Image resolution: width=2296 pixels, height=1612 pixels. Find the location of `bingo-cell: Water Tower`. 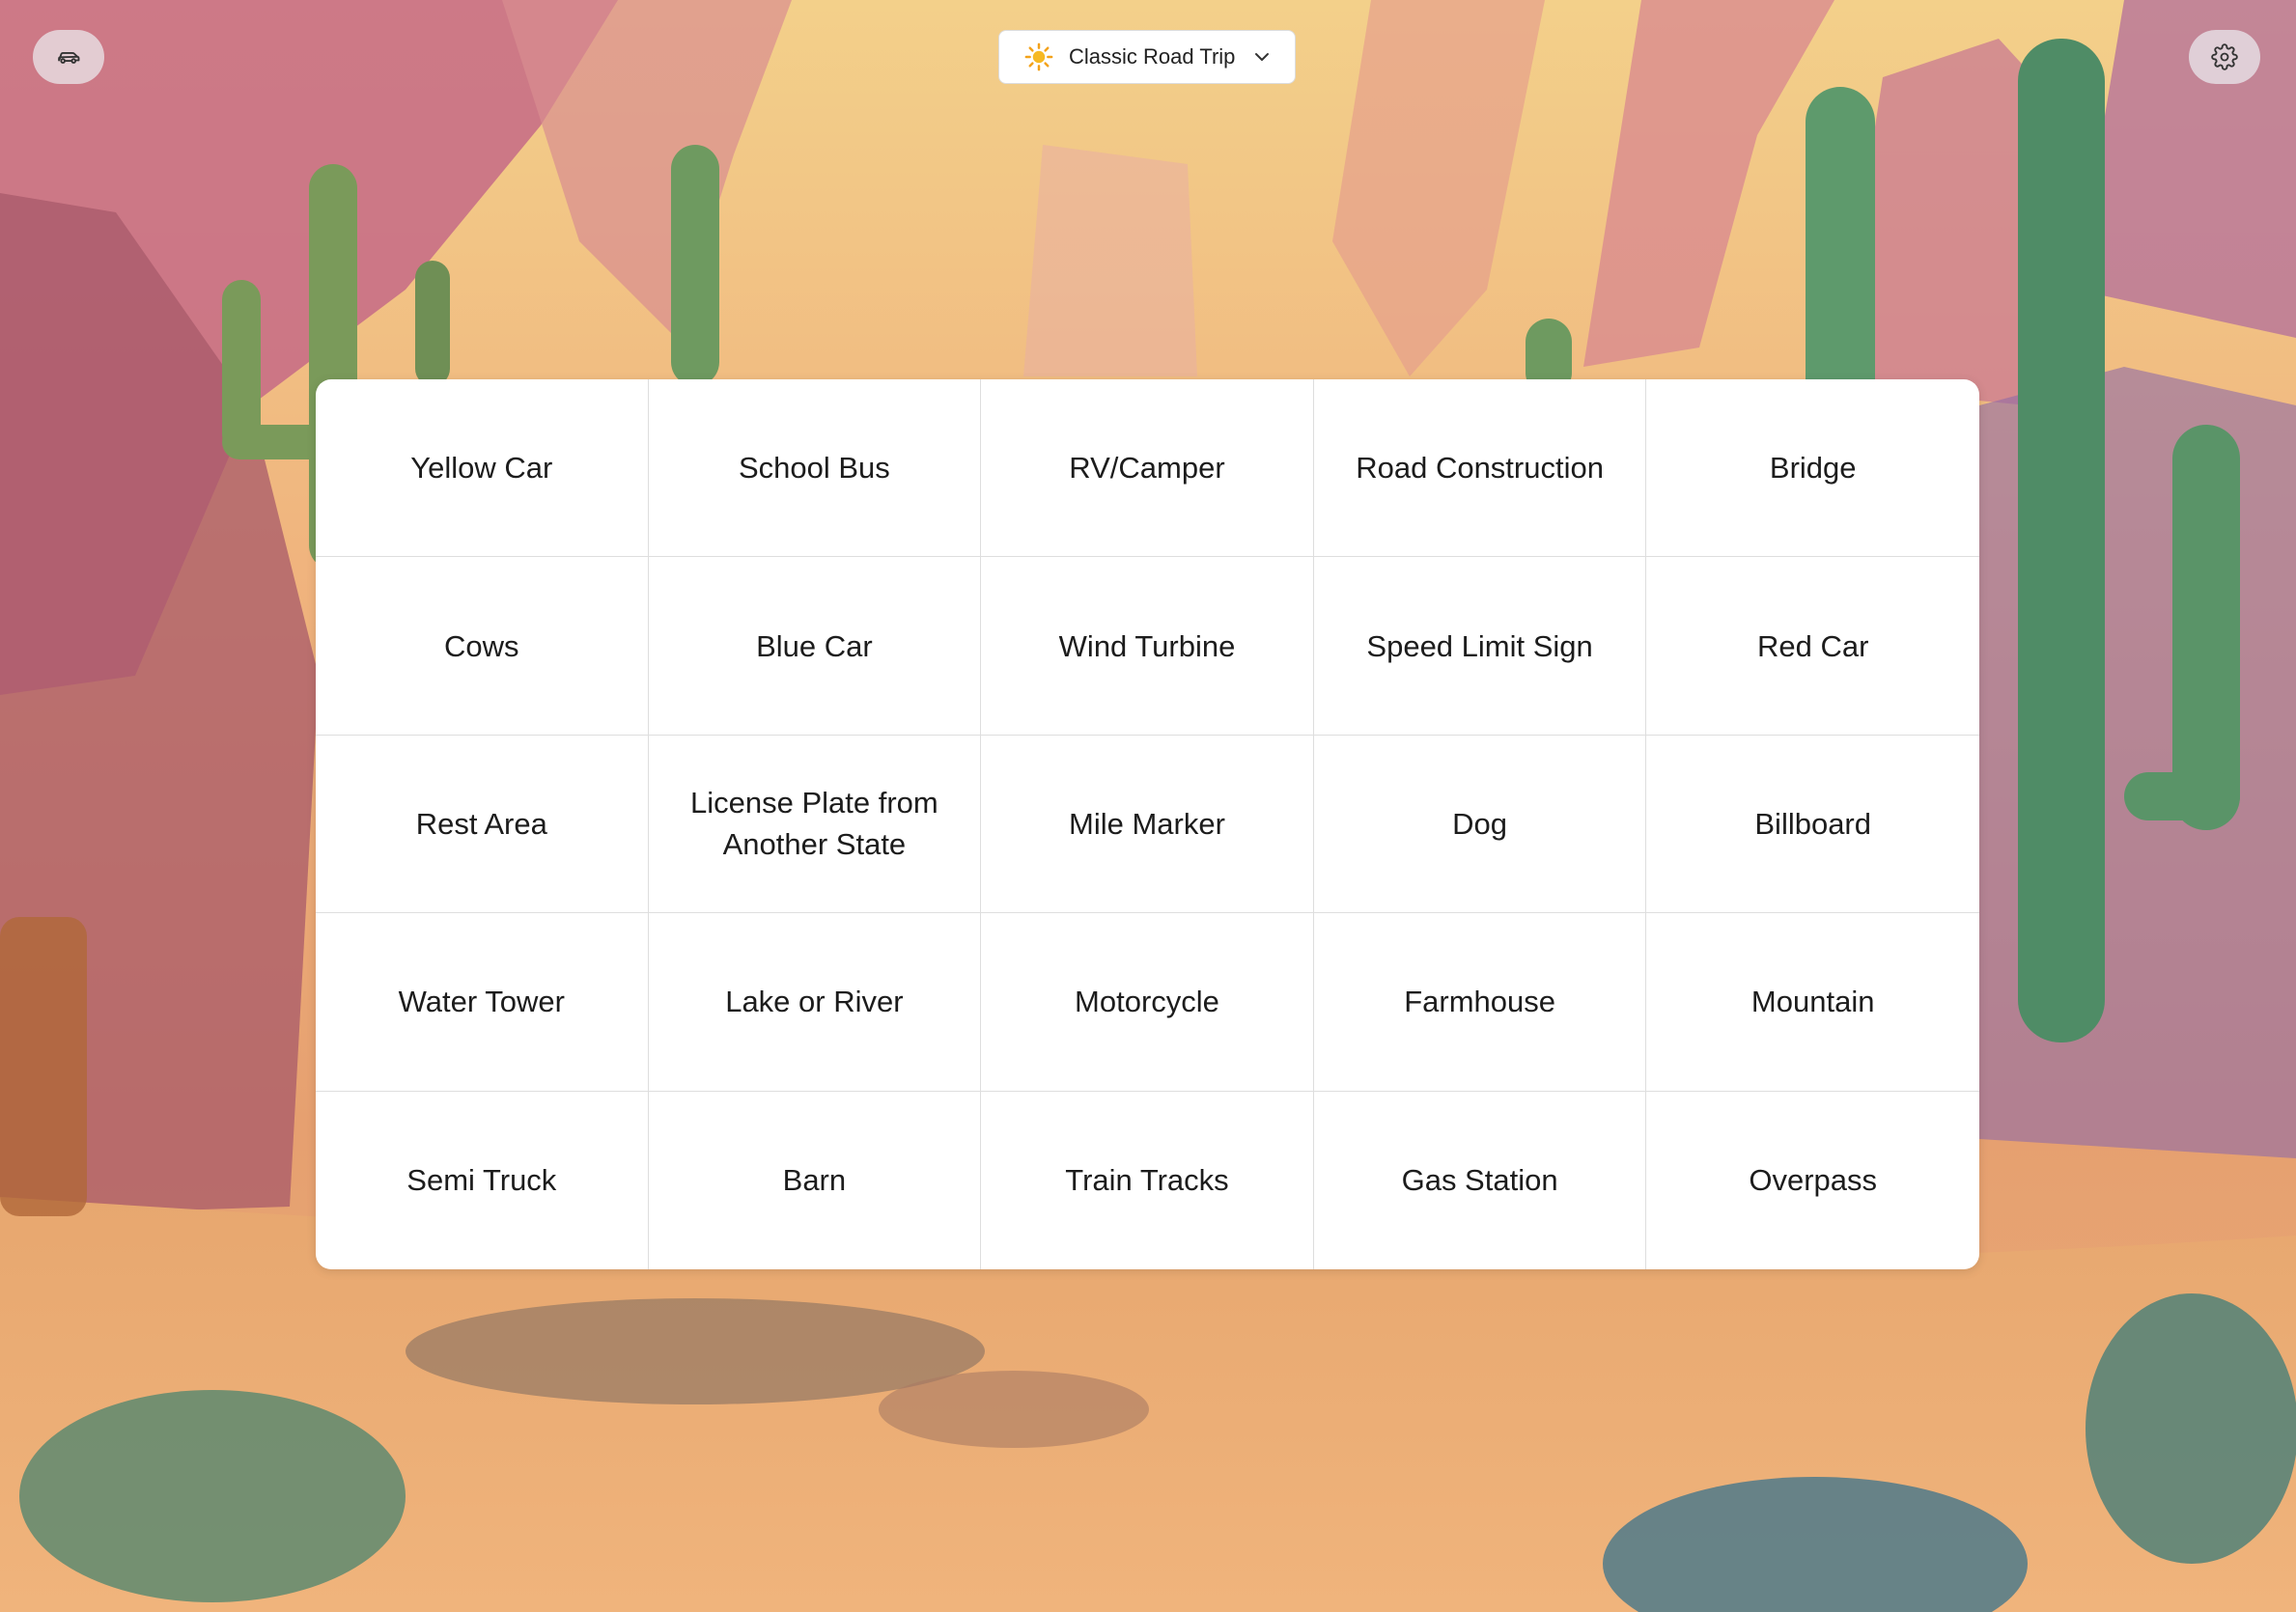

bingo-cell: Water Tower is located at coordinates (483, 1002).